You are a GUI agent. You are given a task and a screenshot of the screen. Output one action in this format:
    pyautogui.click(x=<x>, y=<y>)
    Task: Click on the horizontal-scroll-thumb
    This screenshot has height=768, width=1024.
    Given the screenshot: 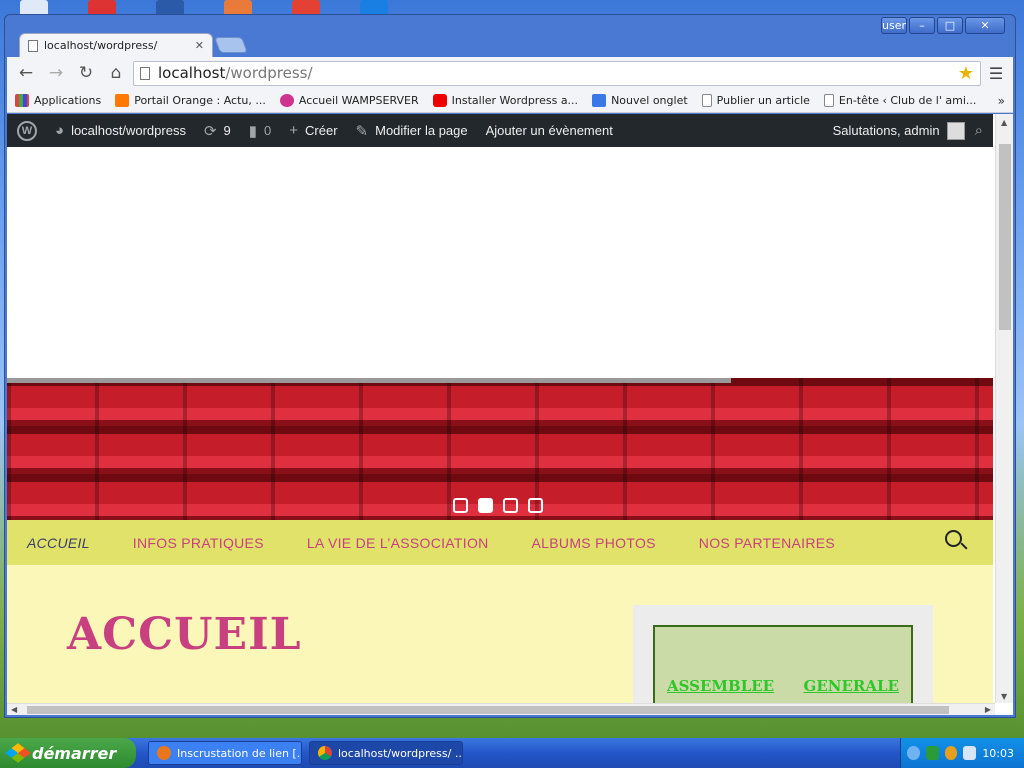 What is the action you would take?
    pyautogui.click(x=488, y=710)
    